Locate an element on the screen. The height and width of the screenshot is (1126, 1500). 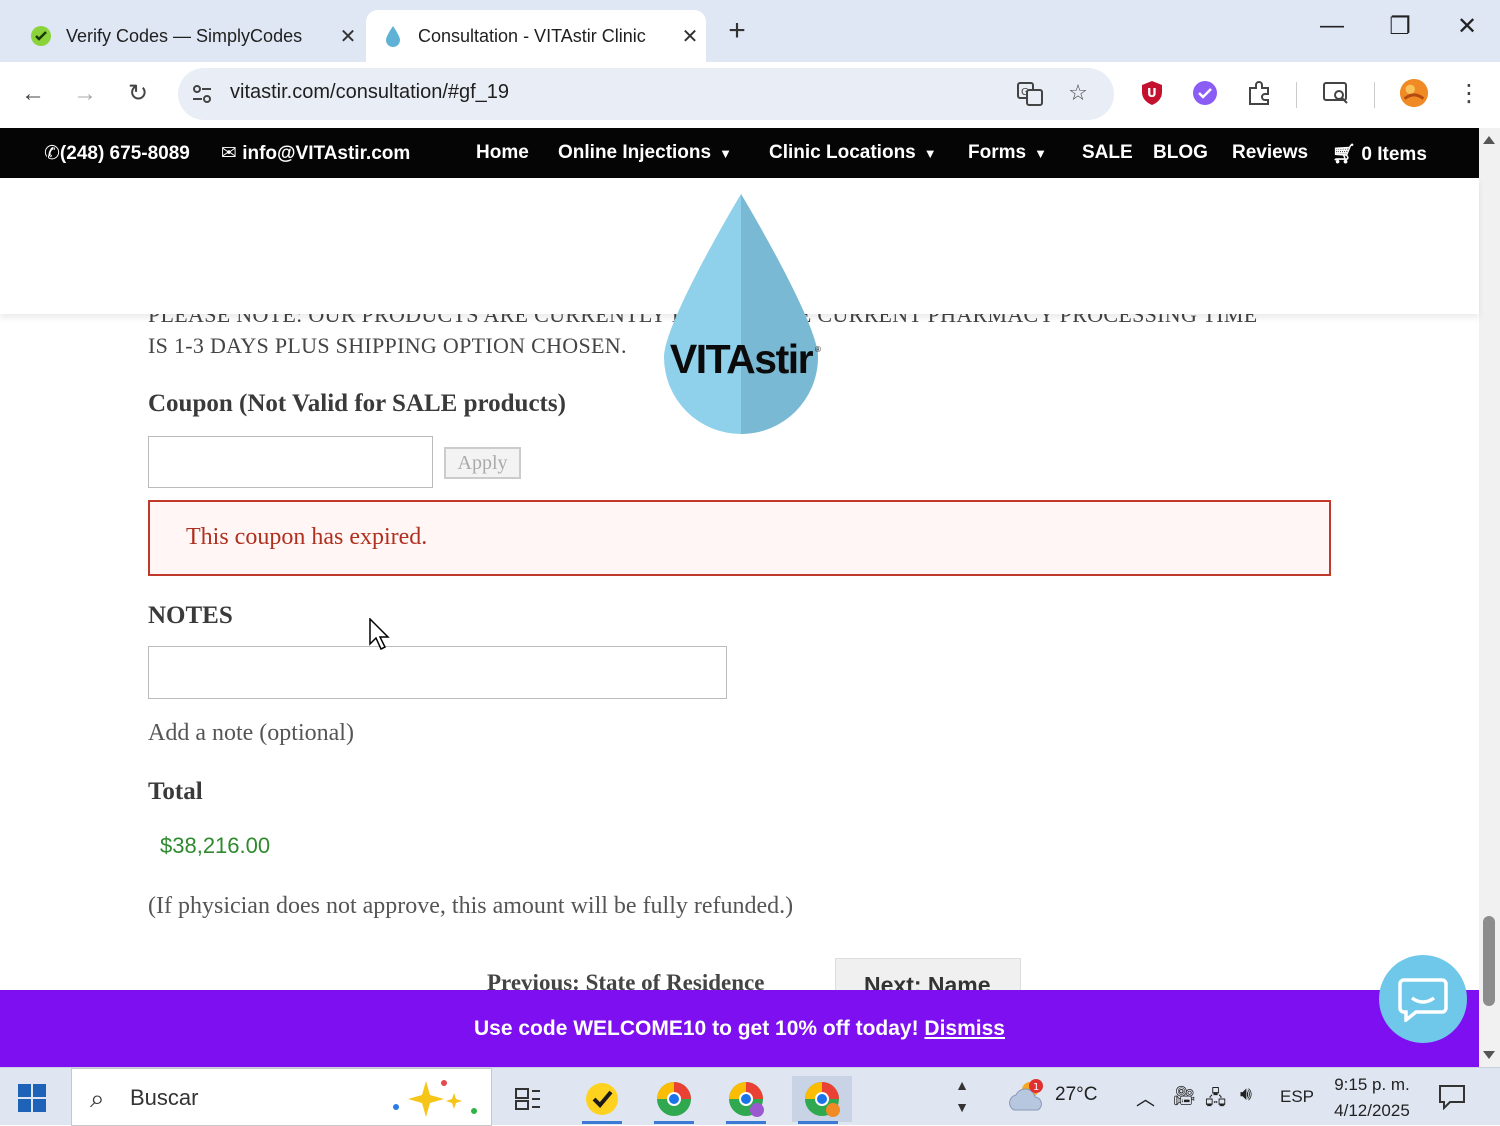
ublock-extension-icon: U is located at coordinates (1152, 93).